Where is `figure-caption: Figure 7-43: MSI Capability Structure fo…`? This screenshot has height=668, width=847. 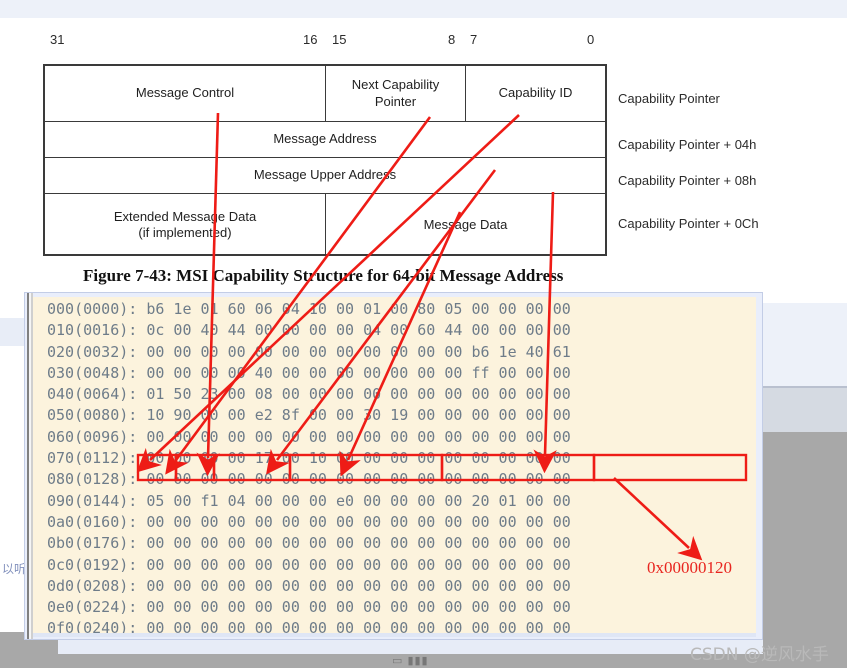
figure-caption: Figure 7-43: MSI Capability Structure fo… is located at coordinates (323, 275).